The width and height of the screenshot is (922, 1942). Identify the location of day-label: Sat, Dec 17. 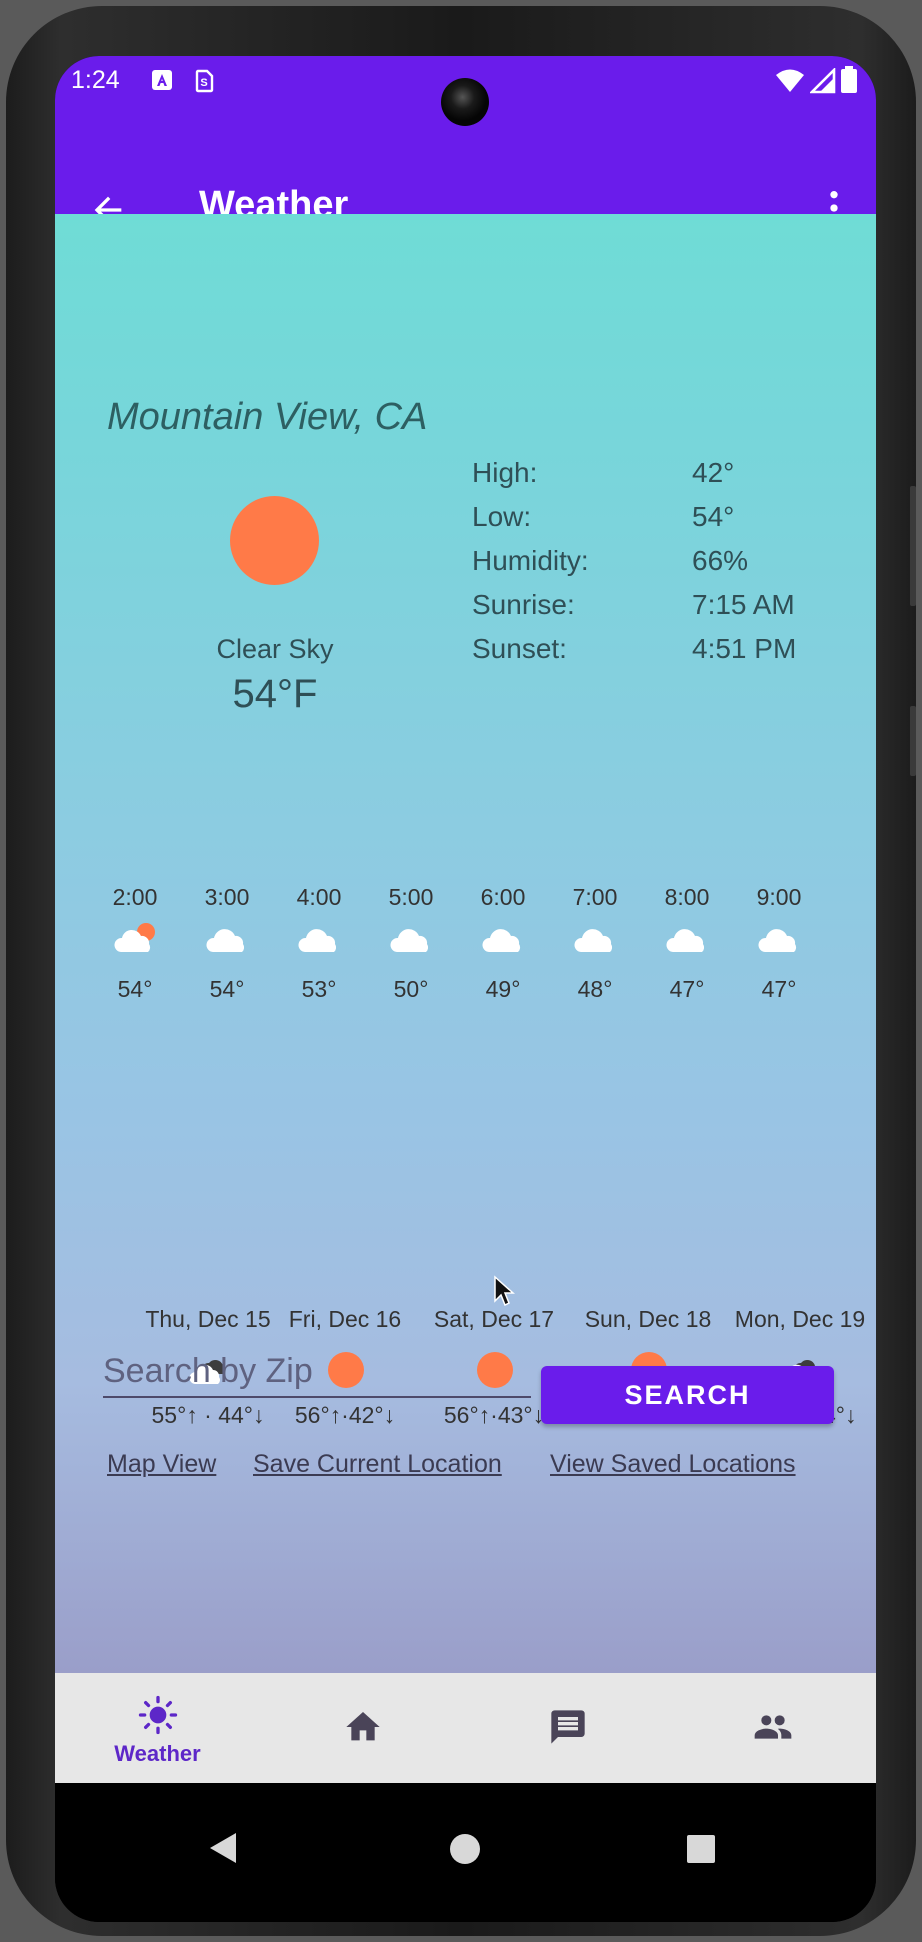
(494, 1319).